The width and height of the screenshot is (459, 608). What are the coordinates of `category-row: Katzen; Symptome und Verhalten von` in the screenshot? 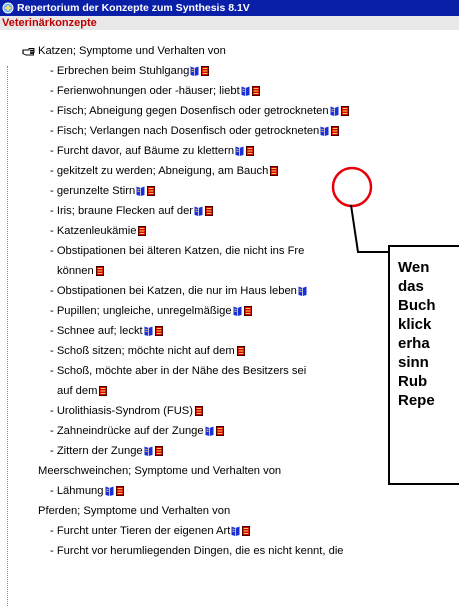 It's located at (113, 51).